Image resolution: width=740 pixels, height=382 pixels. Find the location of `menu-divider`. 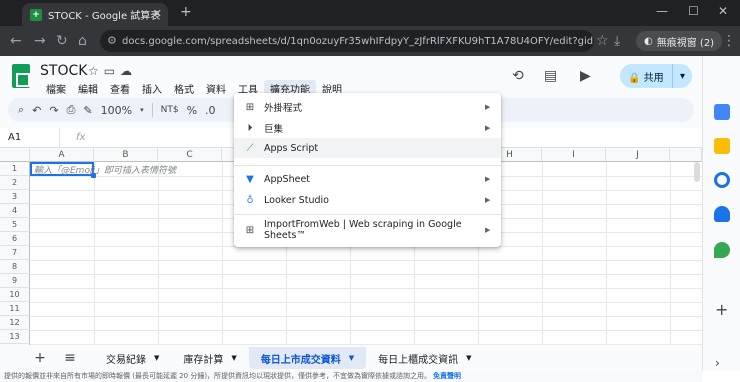

menu-divider is located at coordinates (367, 165).